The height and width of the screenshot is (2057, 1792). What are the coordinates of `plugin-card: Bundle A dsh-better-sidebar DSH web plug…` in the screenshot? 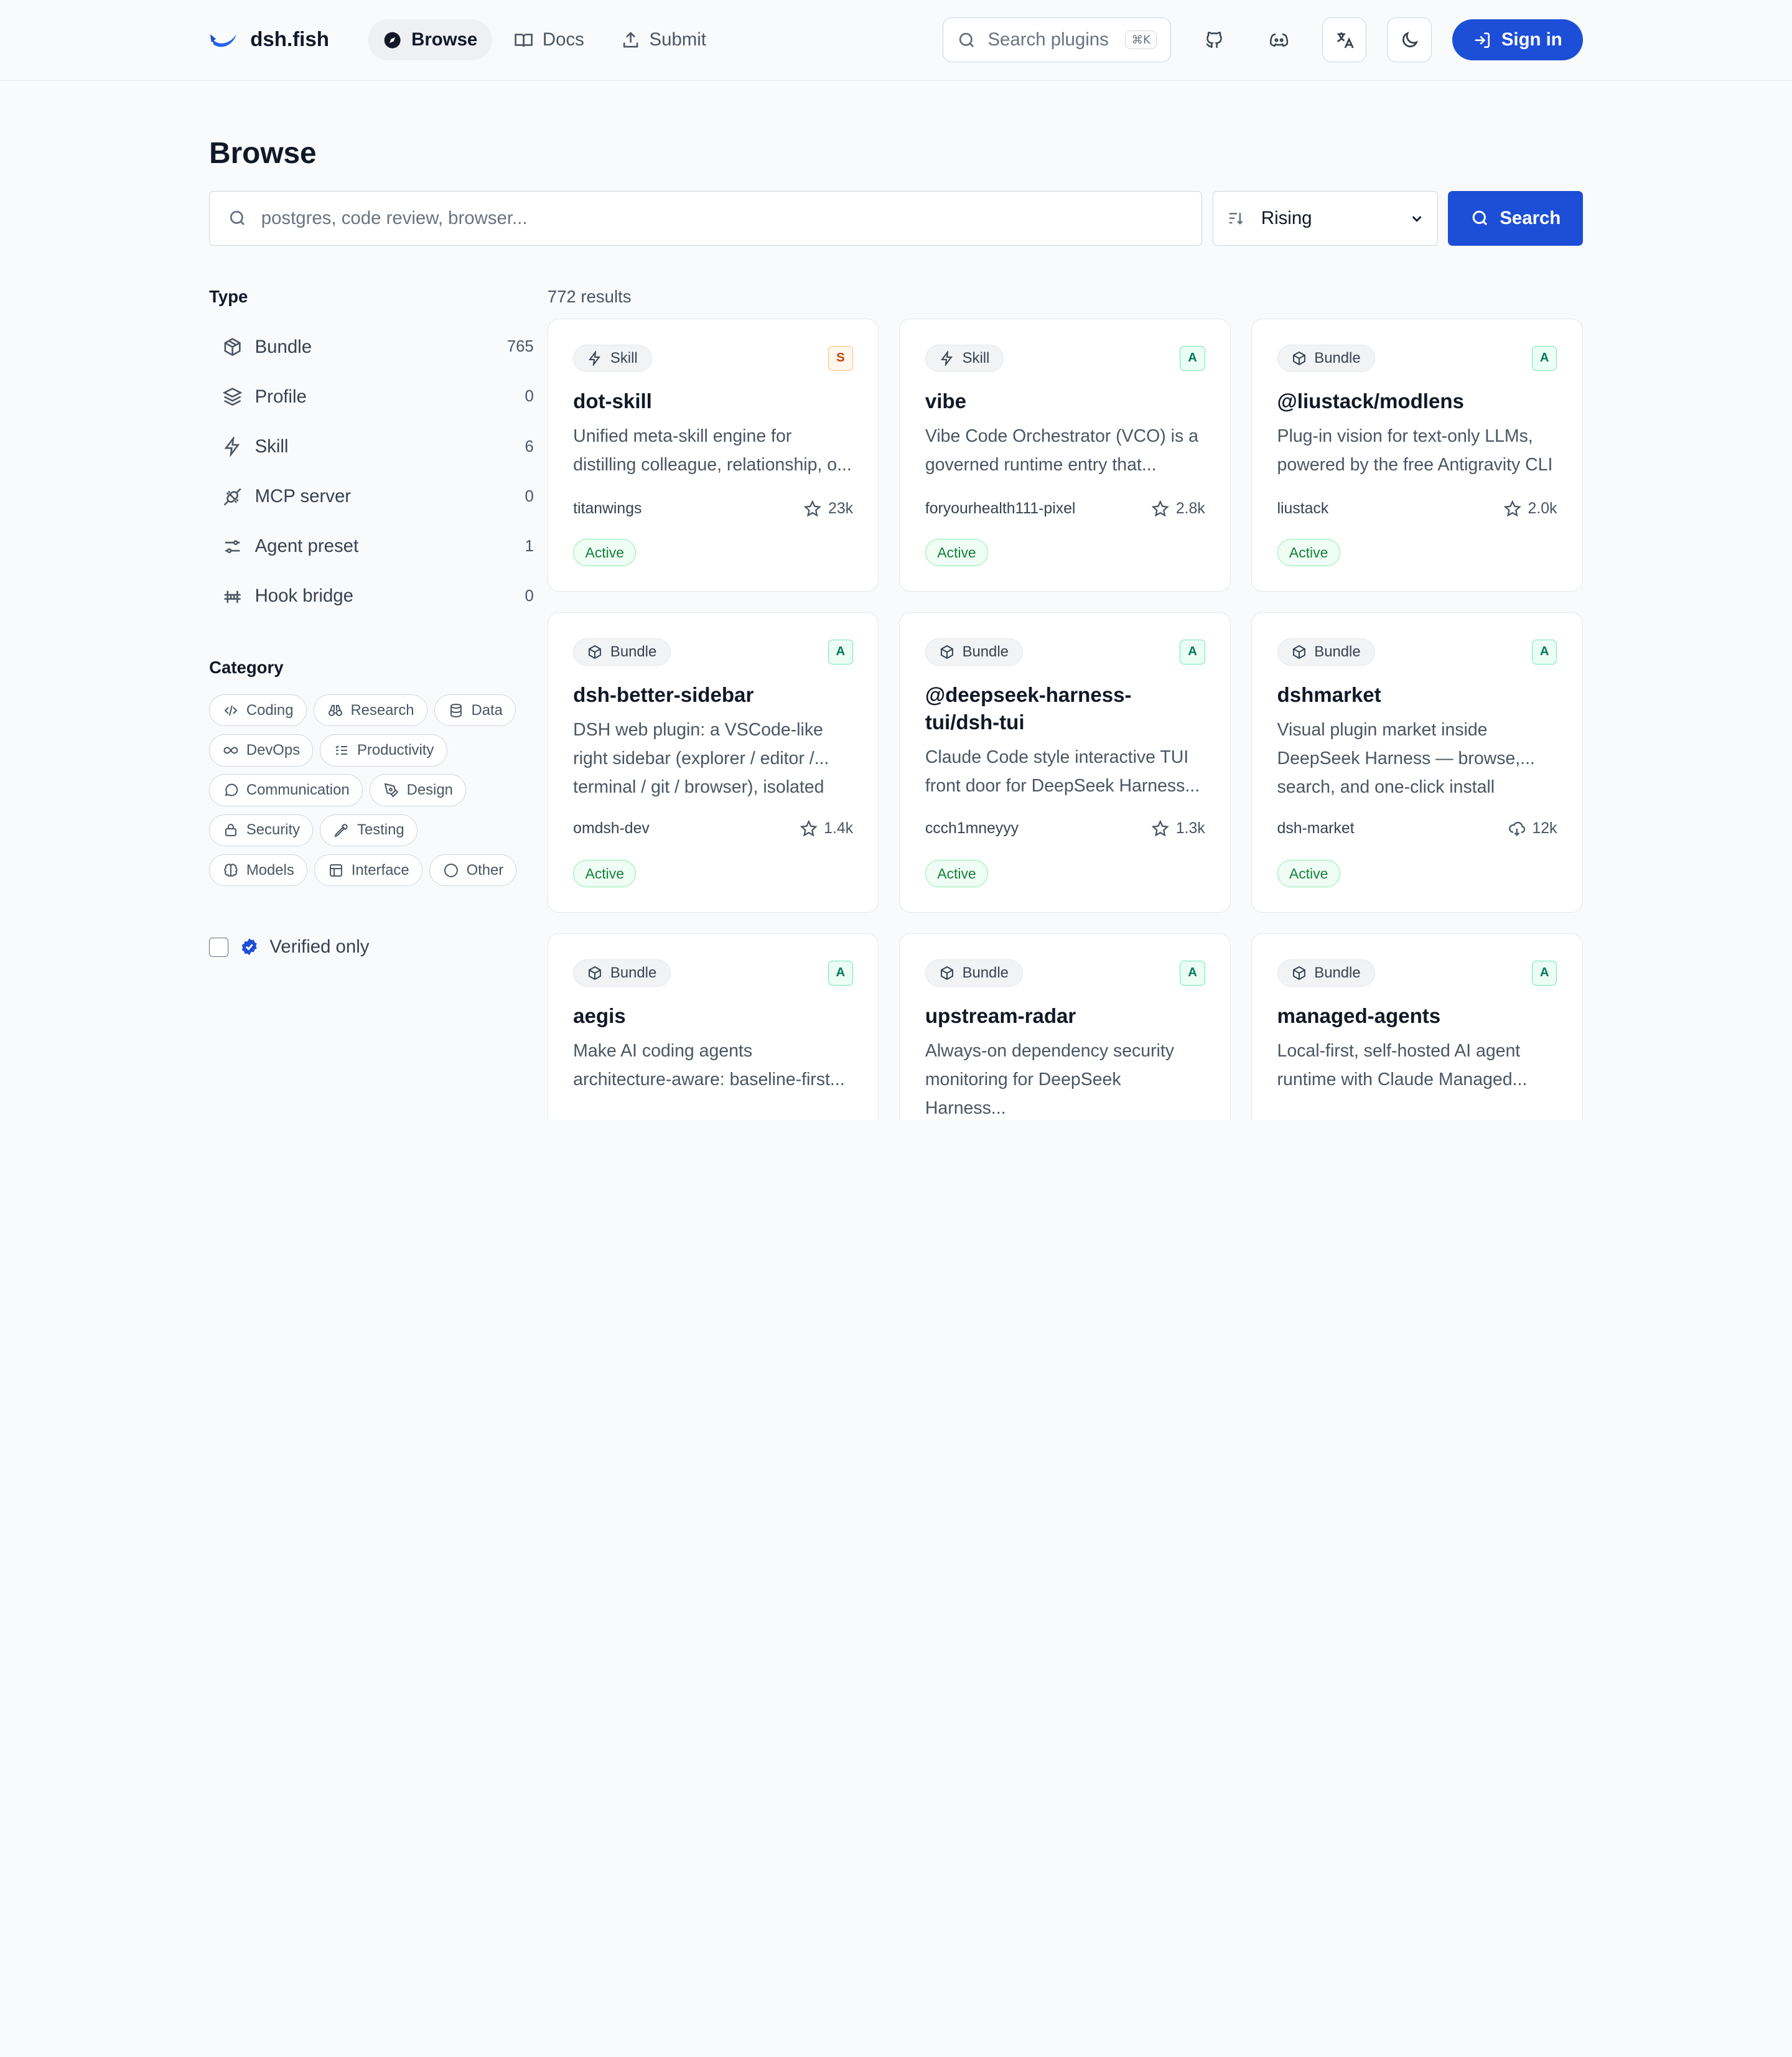 It's located at (713, 762).